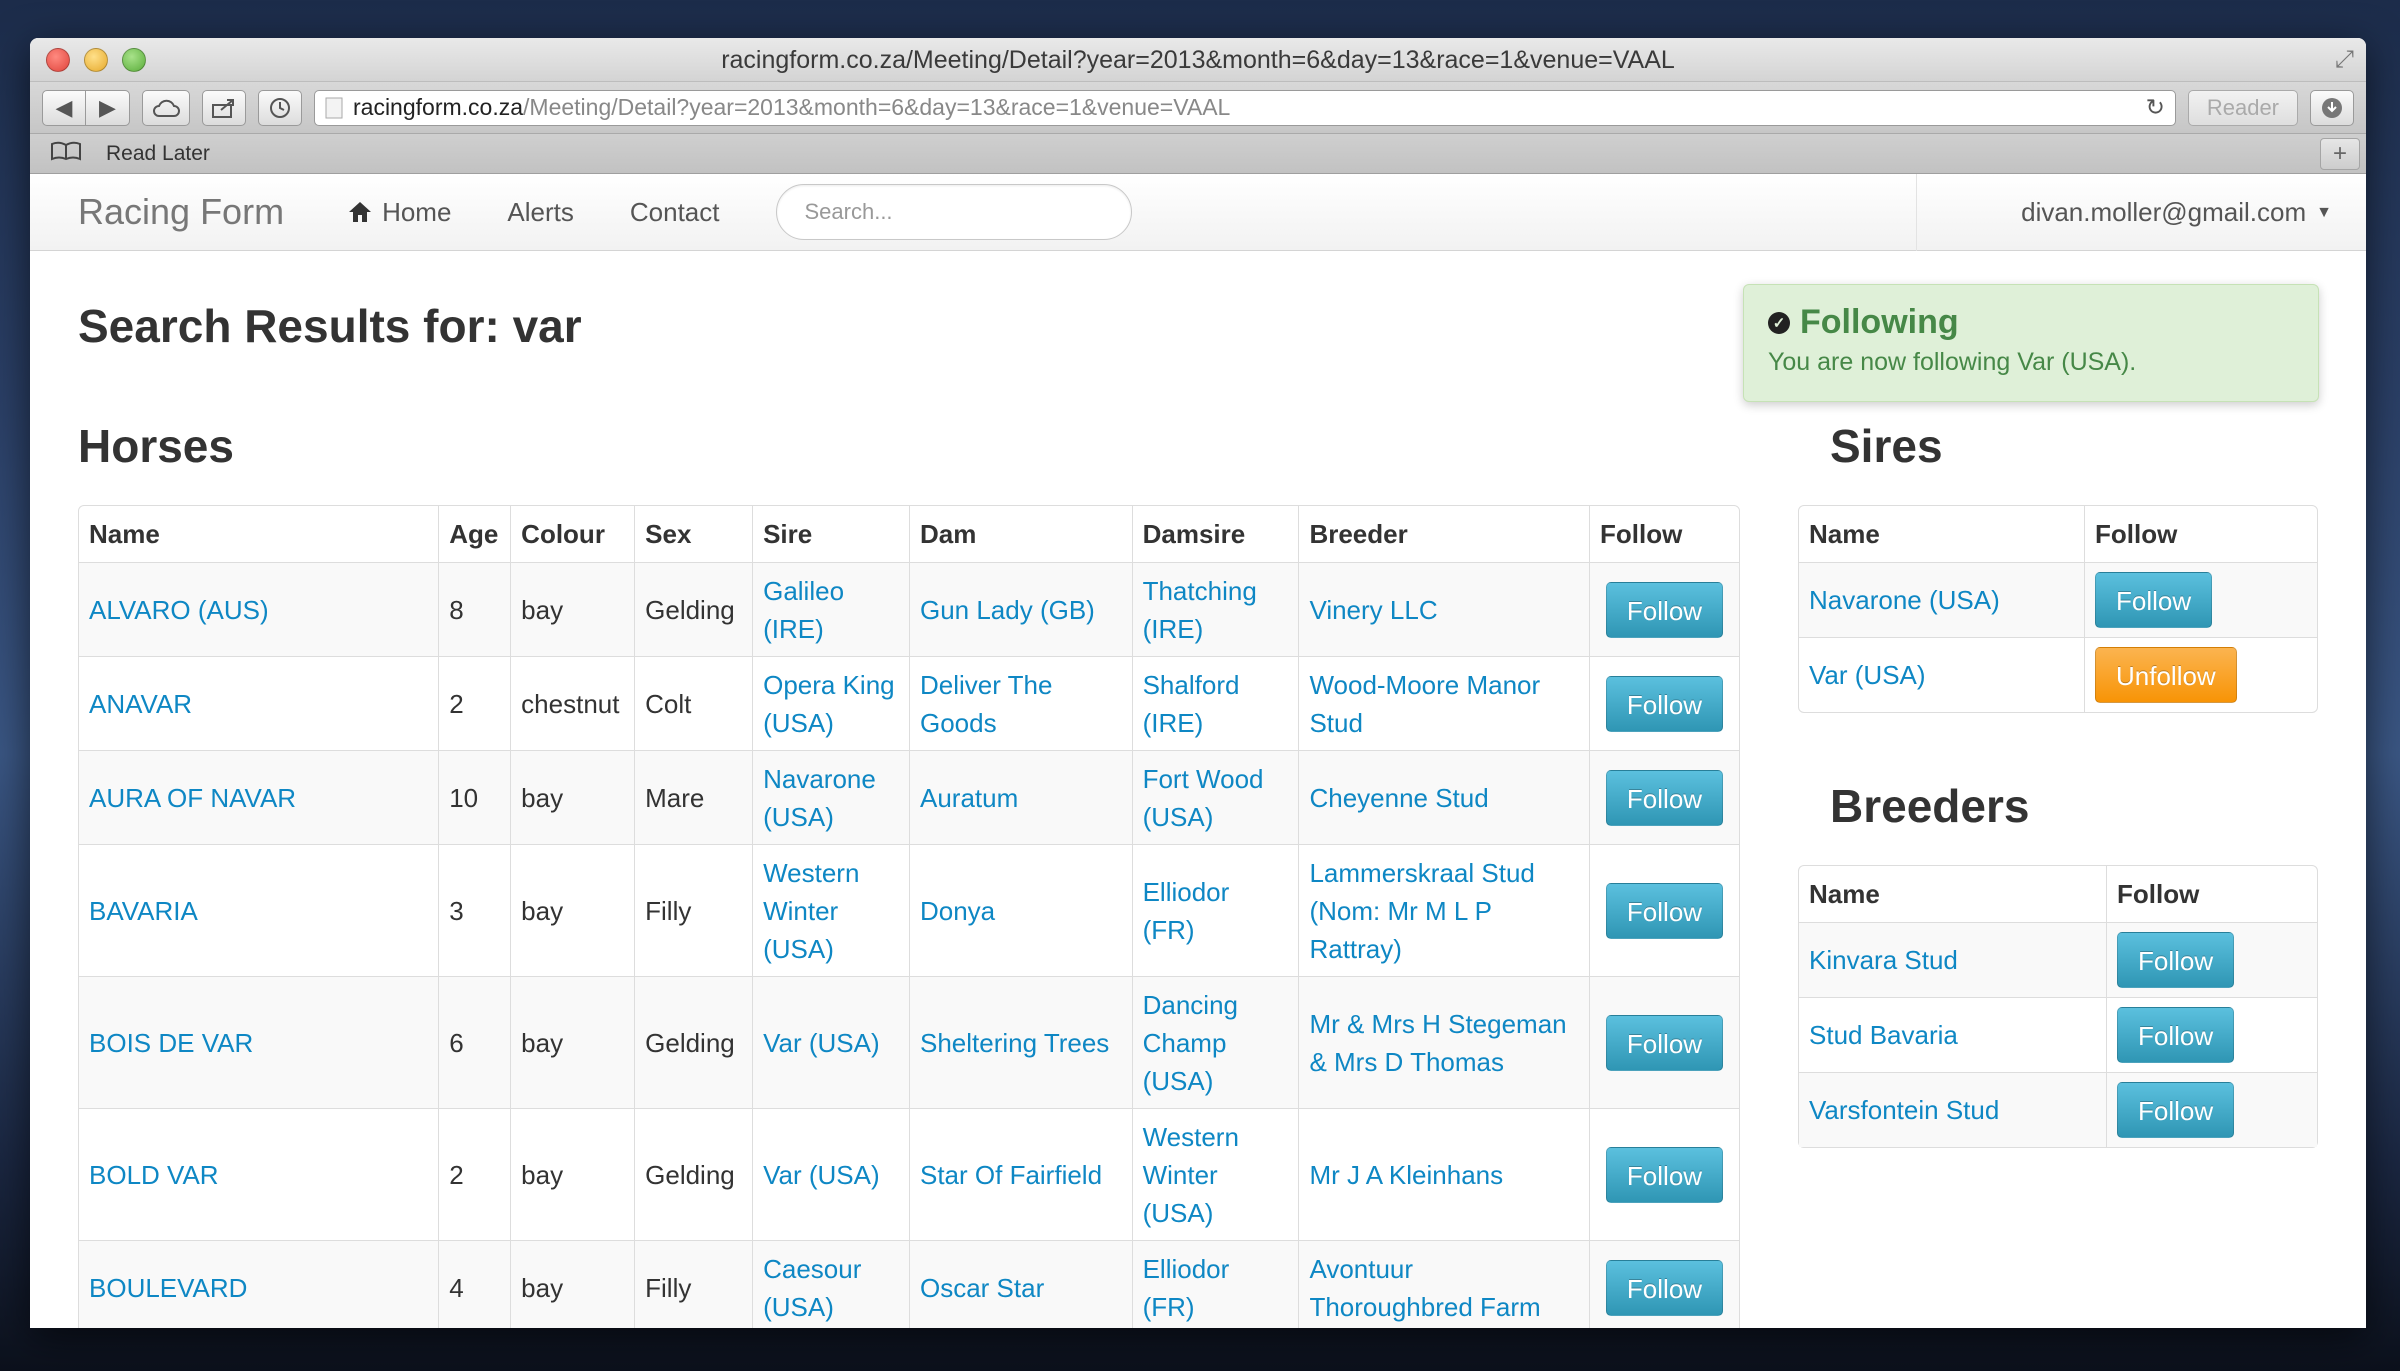 This screenshot has width=2400, height=1371. I want to click on breeder-name-link: Kinvara Stud, so click(1883, 960).